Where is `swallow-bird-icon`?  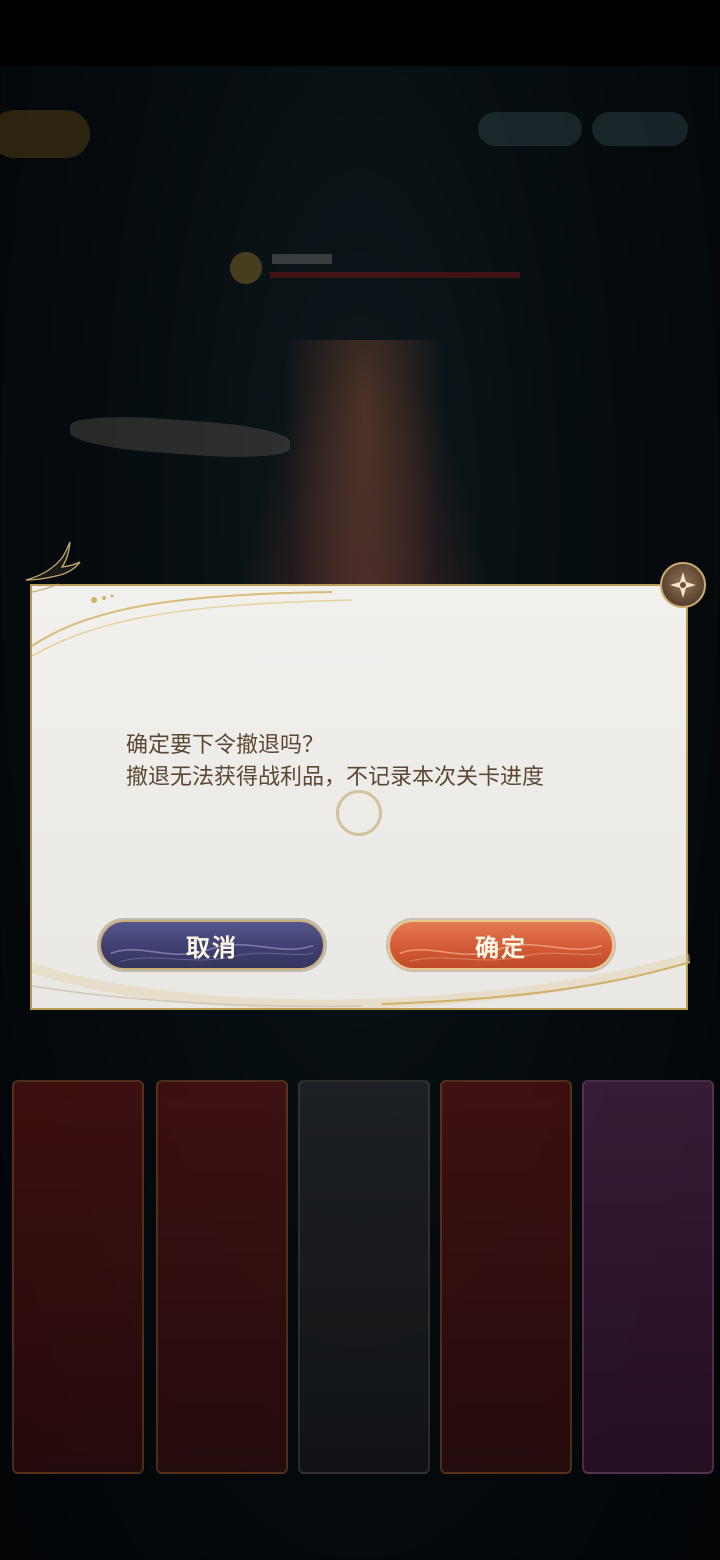 swallow-bird-icon is located at coordinates (53, 567).